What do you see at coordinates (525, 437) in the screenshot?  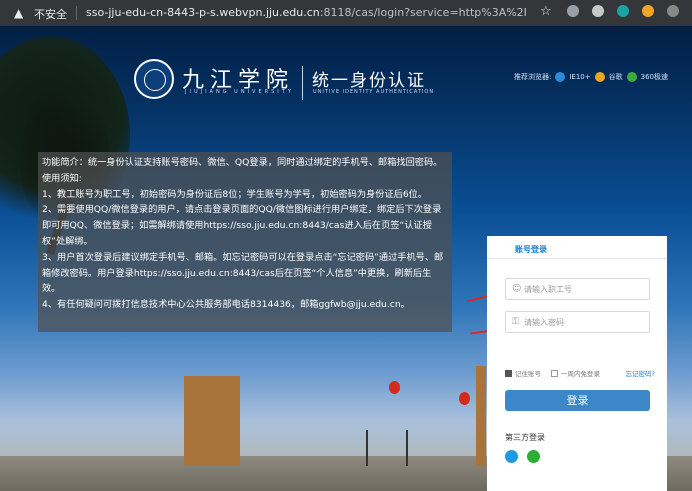 I see `third-party-login-label: 第三方登录` at bounding box center [525, 437].